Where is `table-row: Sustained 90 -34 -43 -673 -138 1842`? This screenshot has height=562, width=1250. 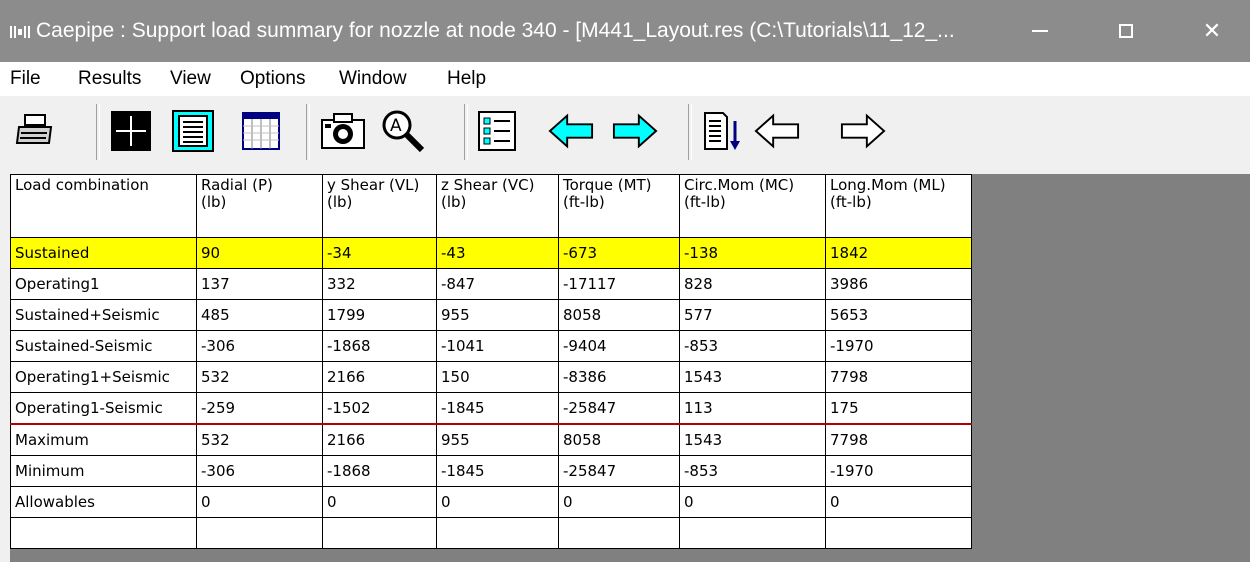
table-row: Sustained 90 -34 -43 -673 -138 1842 is located at coordinates (491, 253).